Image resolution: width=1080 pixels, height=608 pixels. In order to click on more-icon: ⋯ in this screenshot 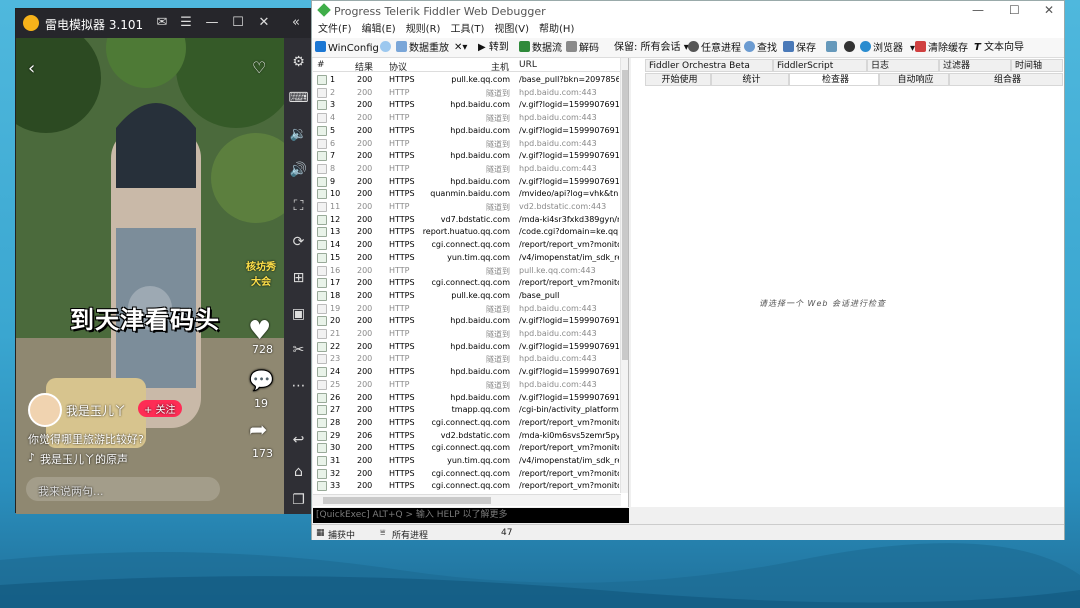, I will do `click(298, 386)`.